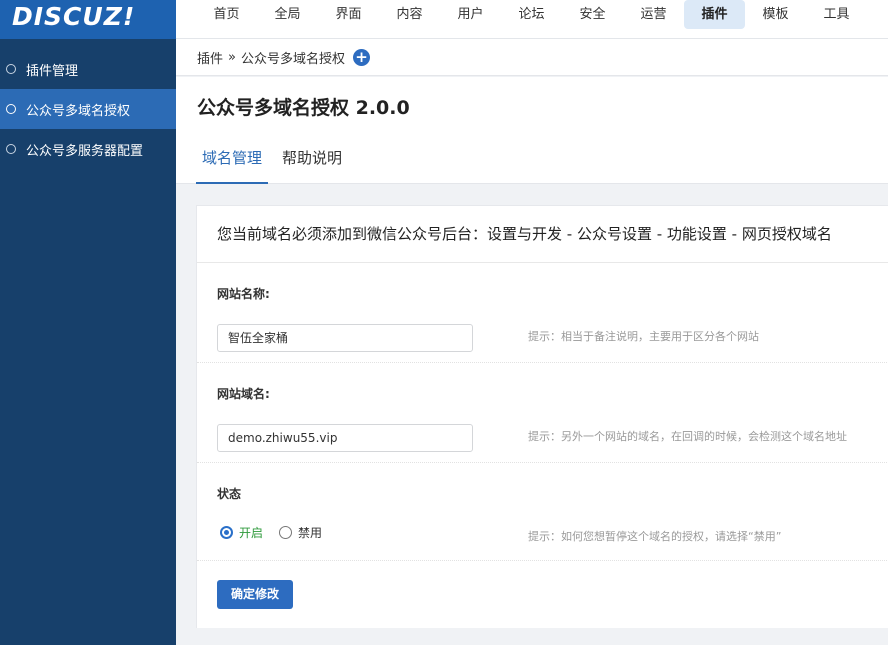  What do you see at coordinates (88, 69) in the screenshot?
I see `sidebar-item-plugin-management: 插件管理` at bounding box center [88, 69].